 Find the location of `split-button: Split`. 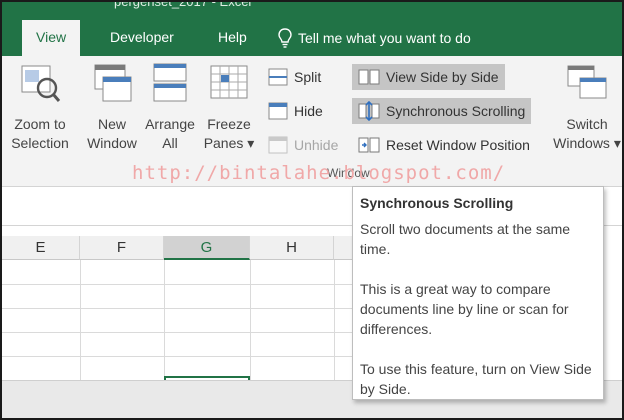

split-button: Split is located at coordinates (294, 77).